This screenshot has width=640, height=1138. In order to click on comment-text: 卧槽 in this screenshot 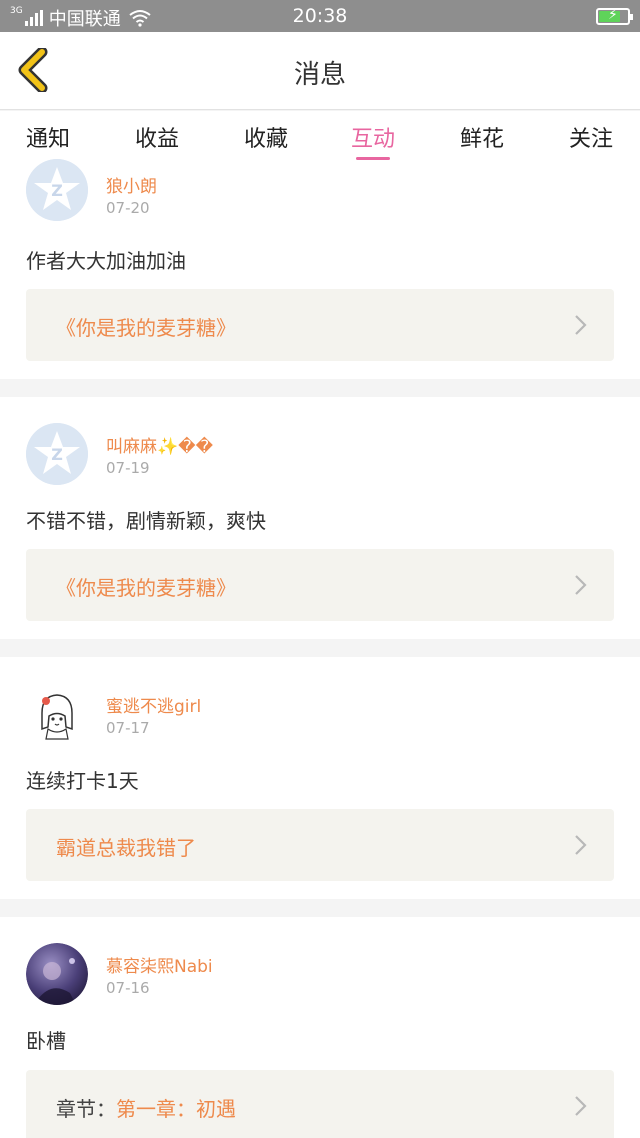, I will do `click(46, 1041)`.